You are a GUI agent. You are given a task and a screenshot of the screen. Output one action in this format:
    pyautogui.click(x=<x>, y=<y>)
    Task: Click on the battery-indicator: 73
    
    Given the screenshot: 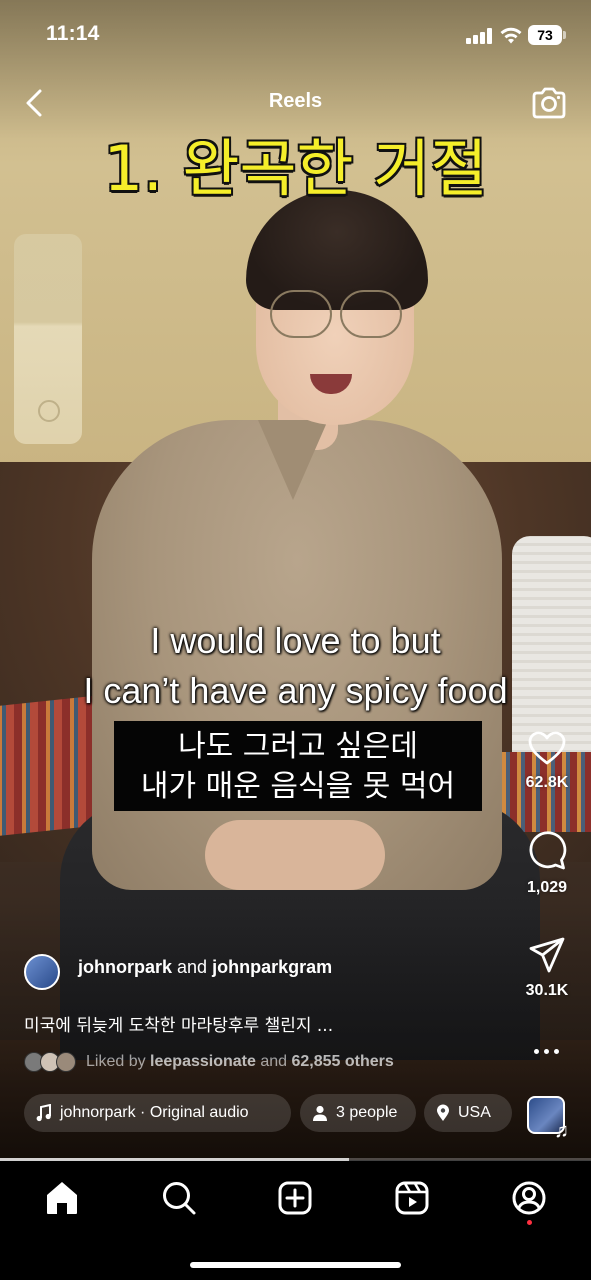 What is the action you would take?
    pyautogui.click(x=545, y=35)
    